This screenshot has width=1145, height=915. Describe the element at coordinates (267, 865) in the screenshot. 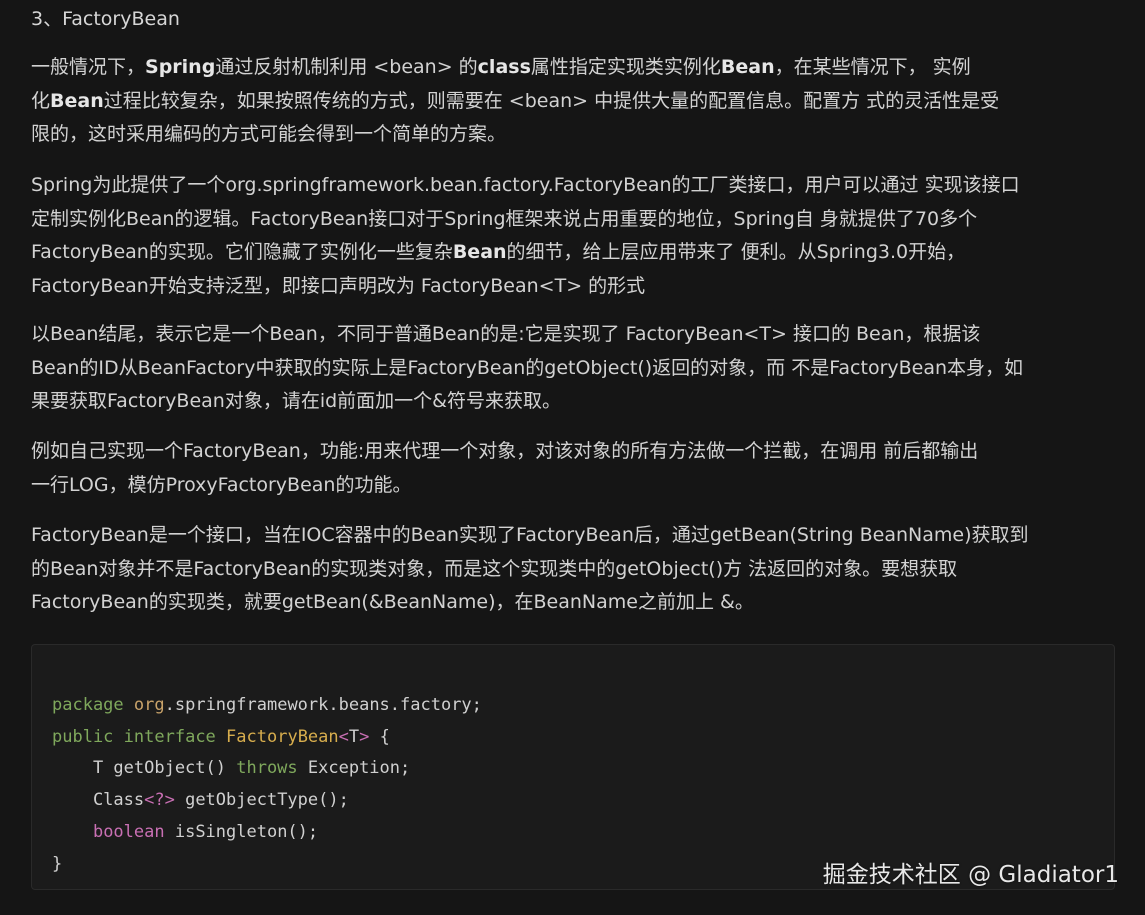

I see `code-line: }` at that location.